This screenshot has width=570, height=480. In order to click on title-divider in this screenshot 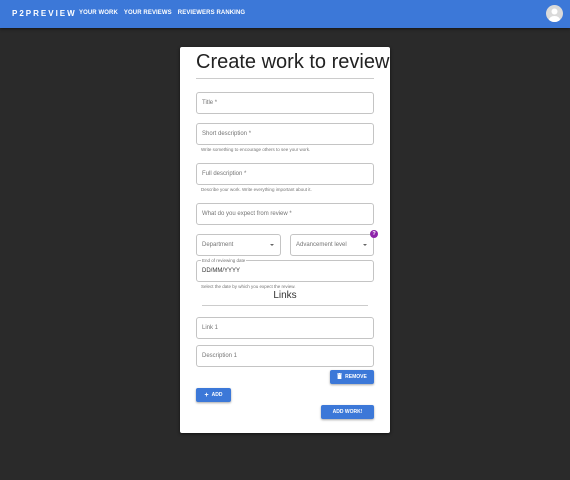, I will do `click(285, 78)`.